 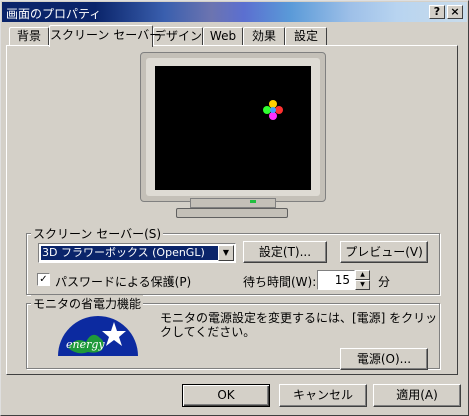 I want to click on cancel-button: キャンセル, so click(x=323, y=395).